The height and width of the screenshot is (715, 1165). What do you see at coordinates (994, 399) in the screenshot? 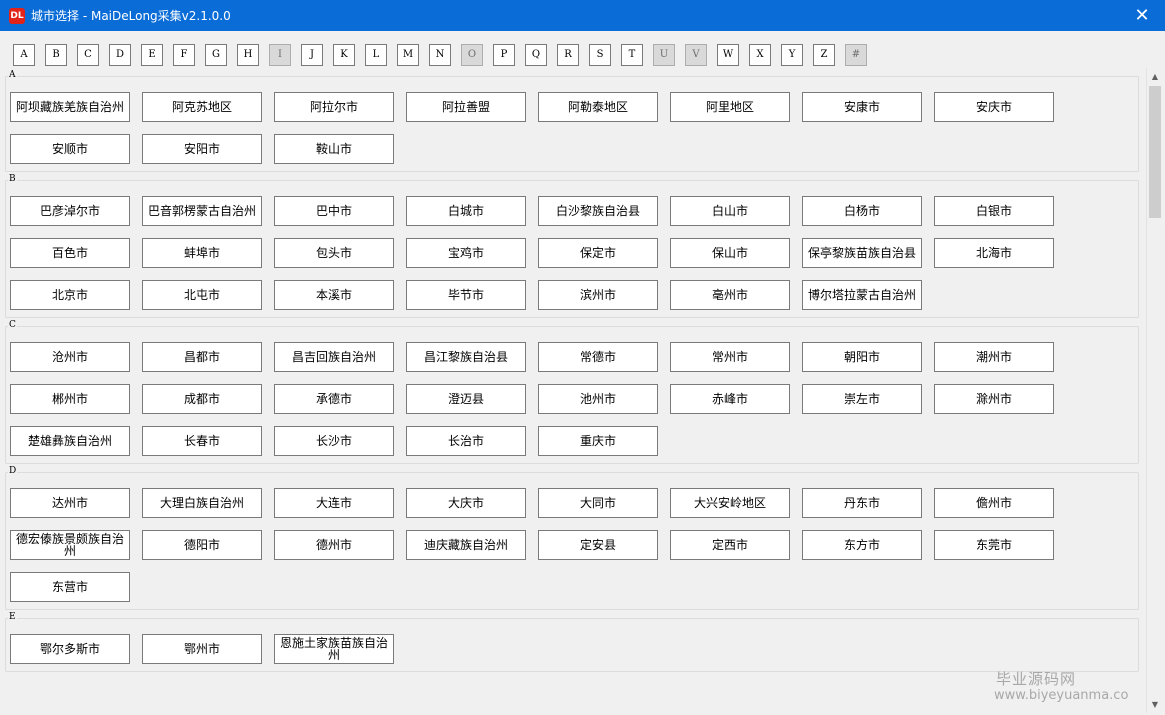
I see `city-button: 滁州市` at bounding box center [994, 399].